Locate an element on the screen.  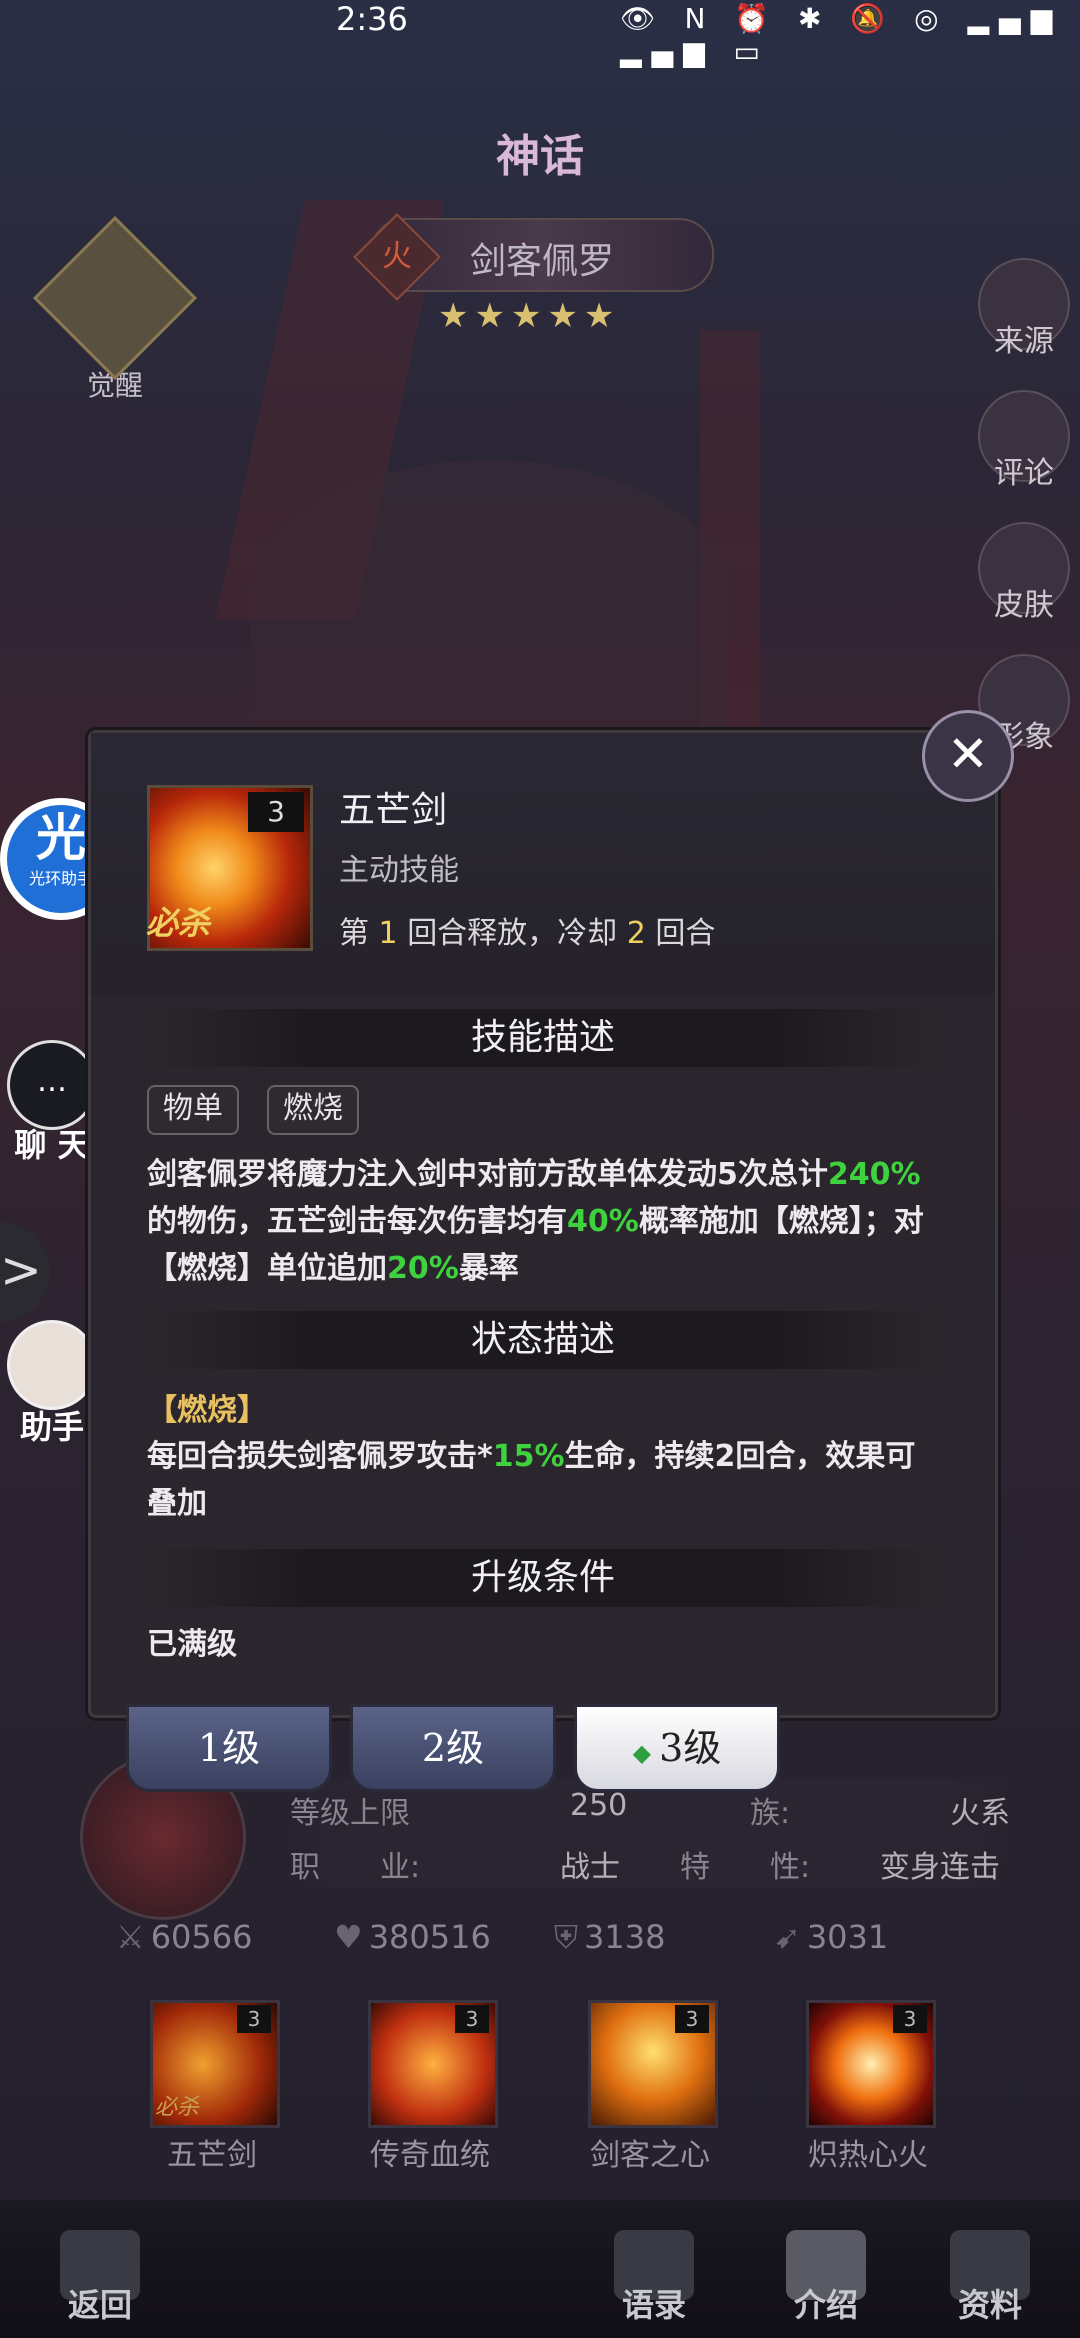
status-name: 【燃烧】 is located at coordinates (207, 1410).